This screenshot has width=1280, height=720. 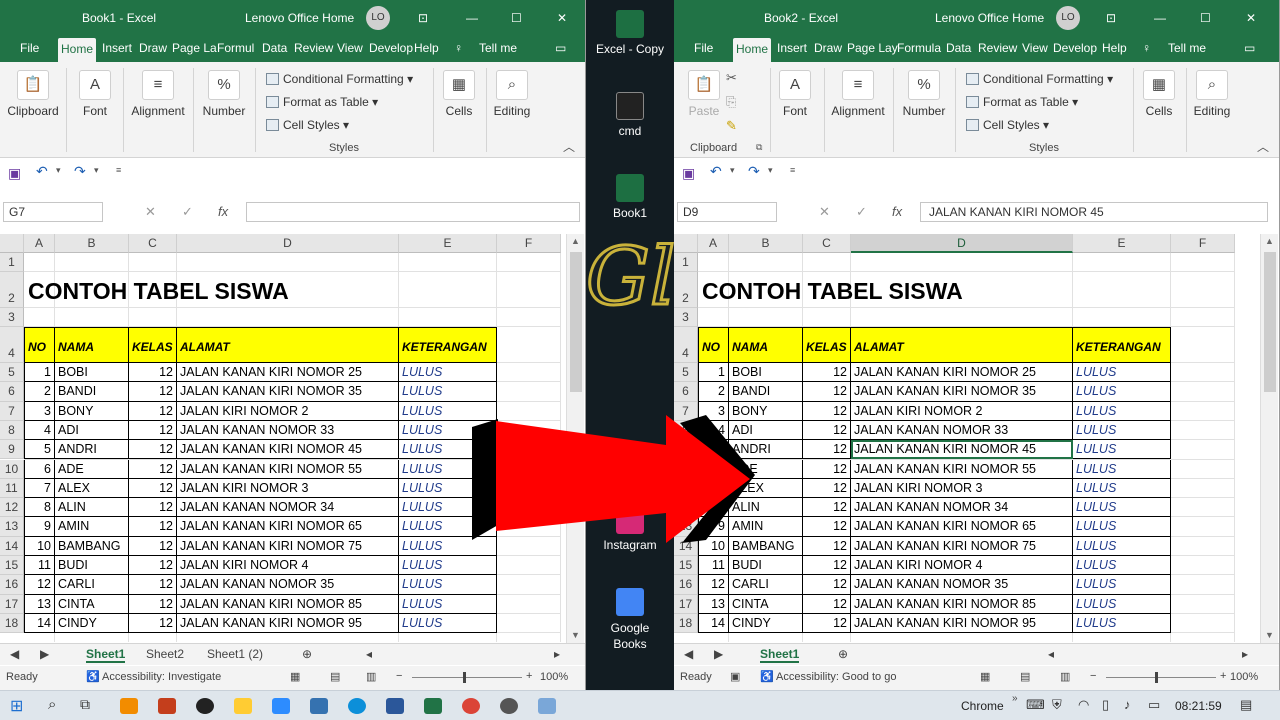 I want to click on accessibility-status: Accessibility: Investigate, so click(x=161, y=677).